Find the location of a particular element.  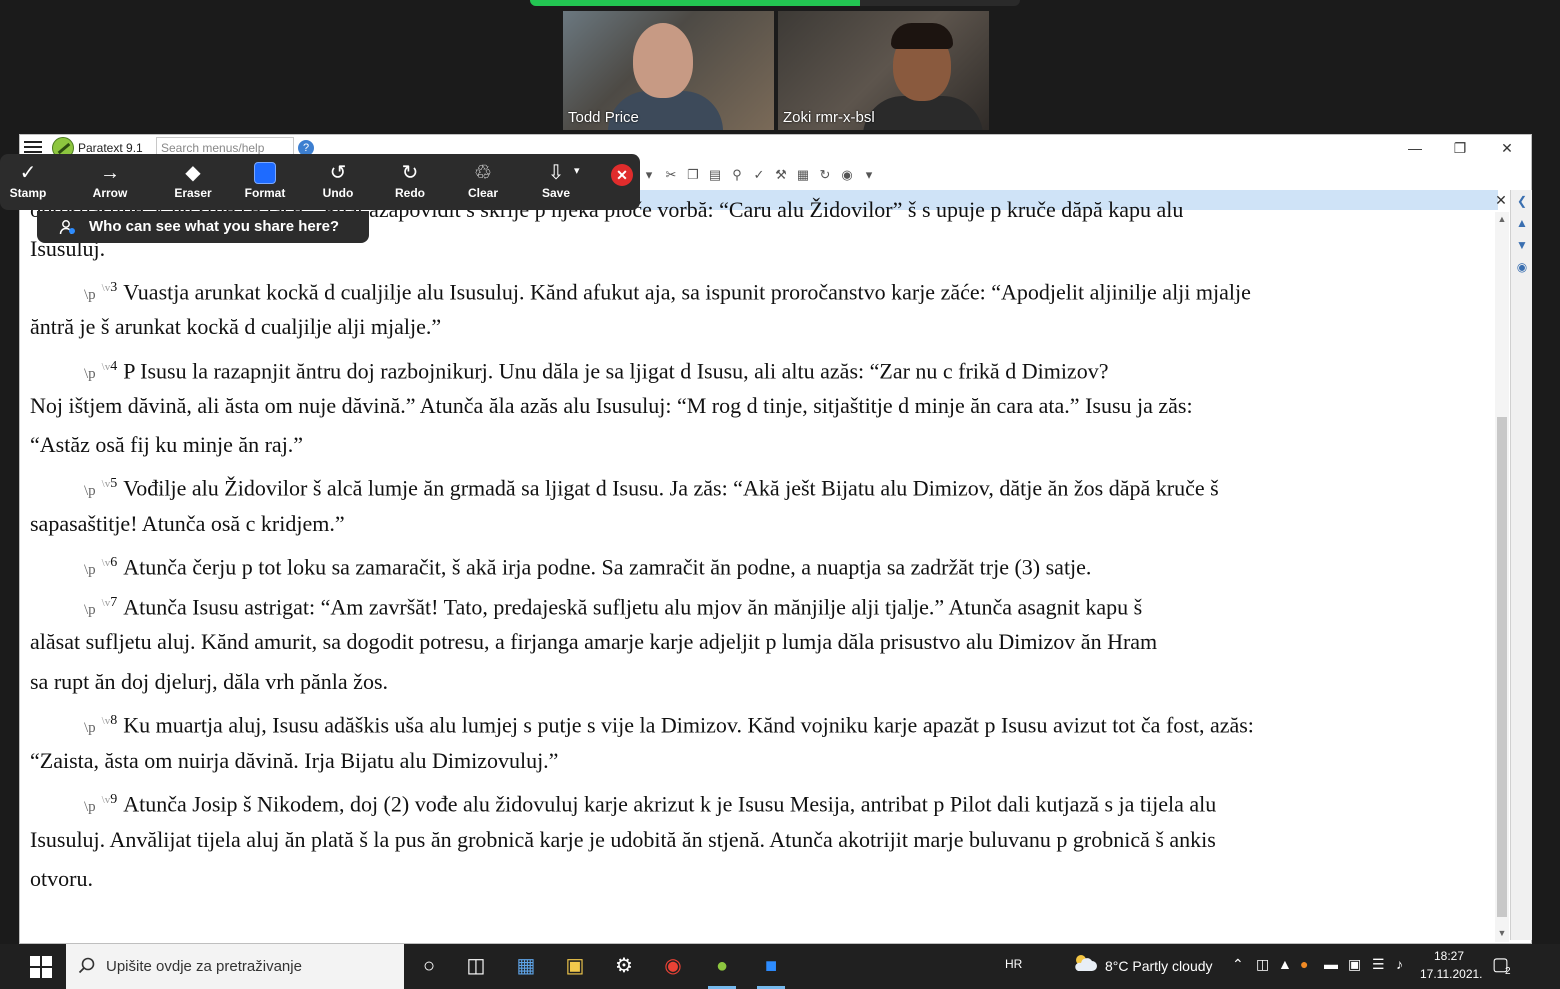

show-hidden-icons: ⌃ is located at coordinates (1238, 964).